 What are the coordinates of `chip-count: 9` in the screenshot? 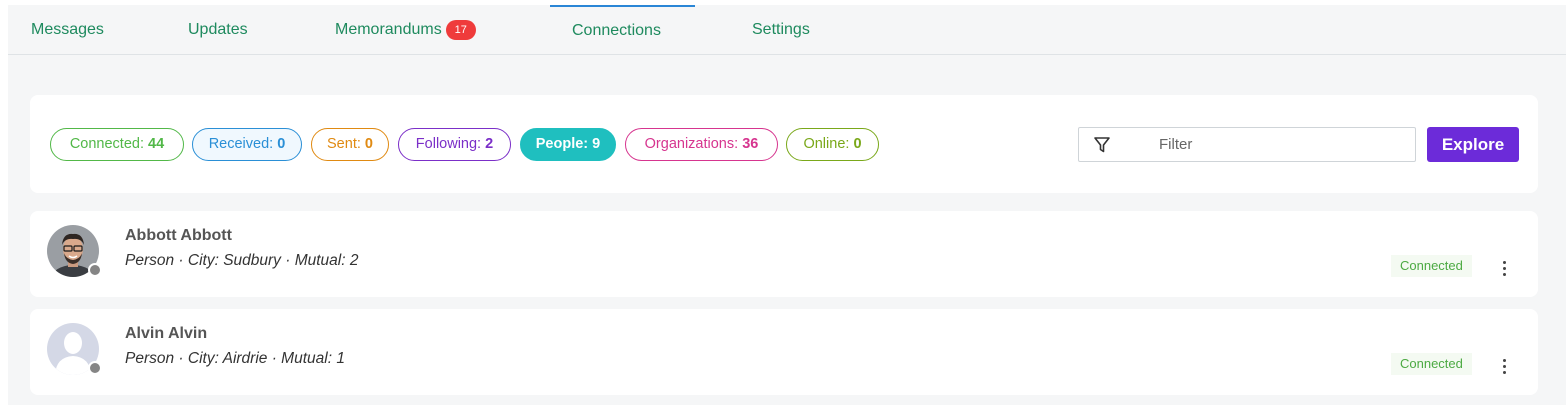 It's located at (596, 144).